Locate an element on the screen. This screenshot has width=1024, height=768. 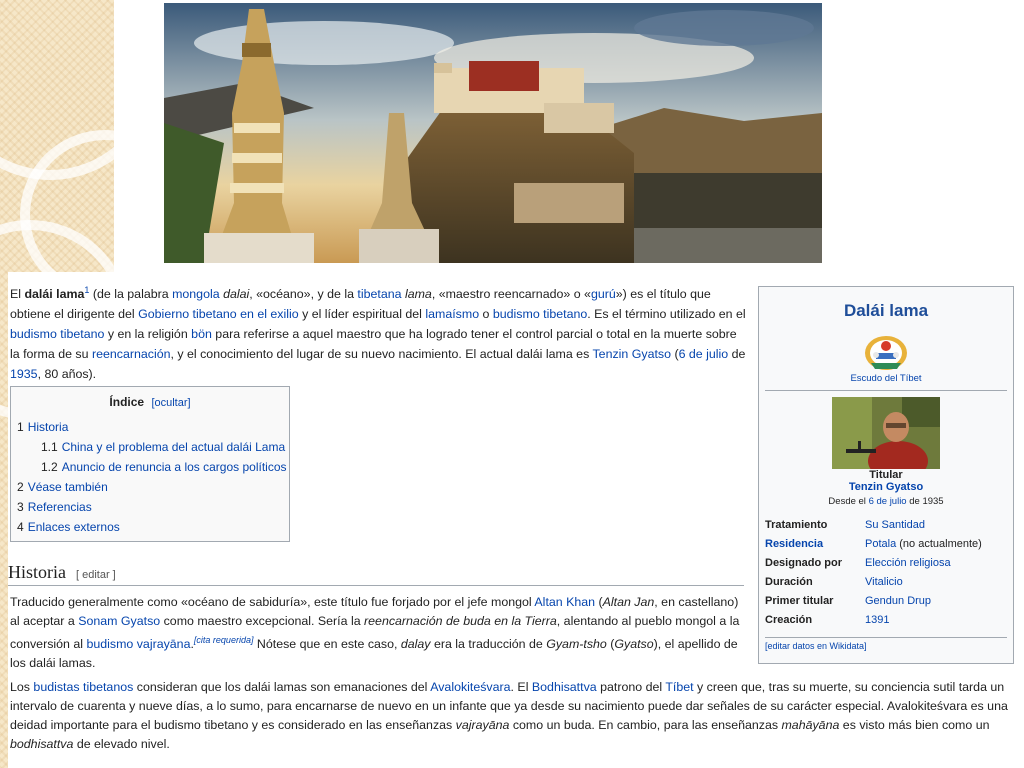
infobox-value-link: 1391 is located at coordinates (877, 620).